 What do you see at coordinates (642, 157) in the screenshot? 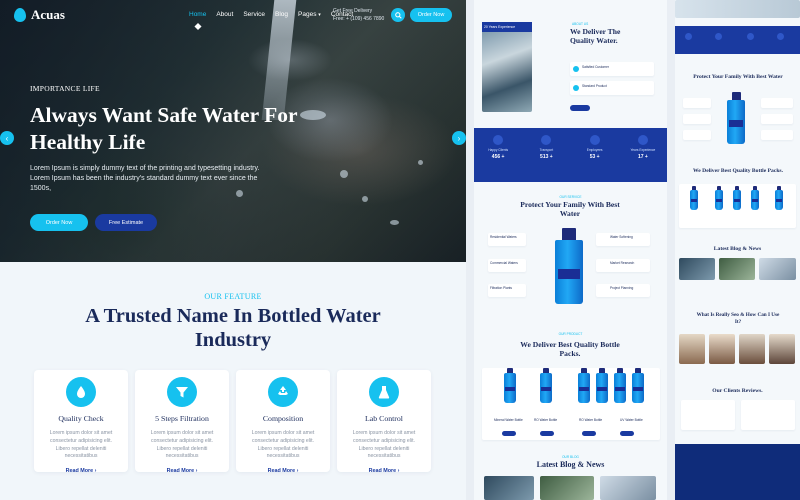
I see `stat-value: 17 +` at bounding box center [642, 157].